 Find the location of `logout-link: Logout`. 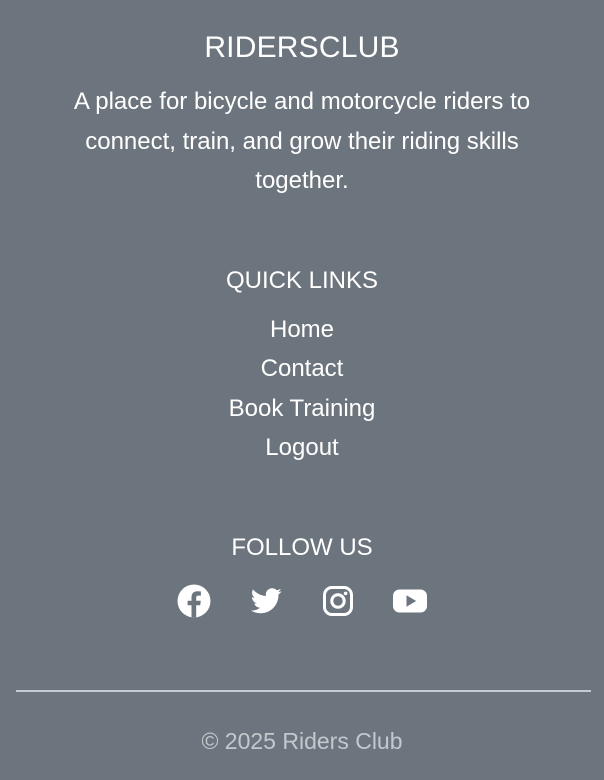

logout-link: Logout is located at coordinates (301, 447).